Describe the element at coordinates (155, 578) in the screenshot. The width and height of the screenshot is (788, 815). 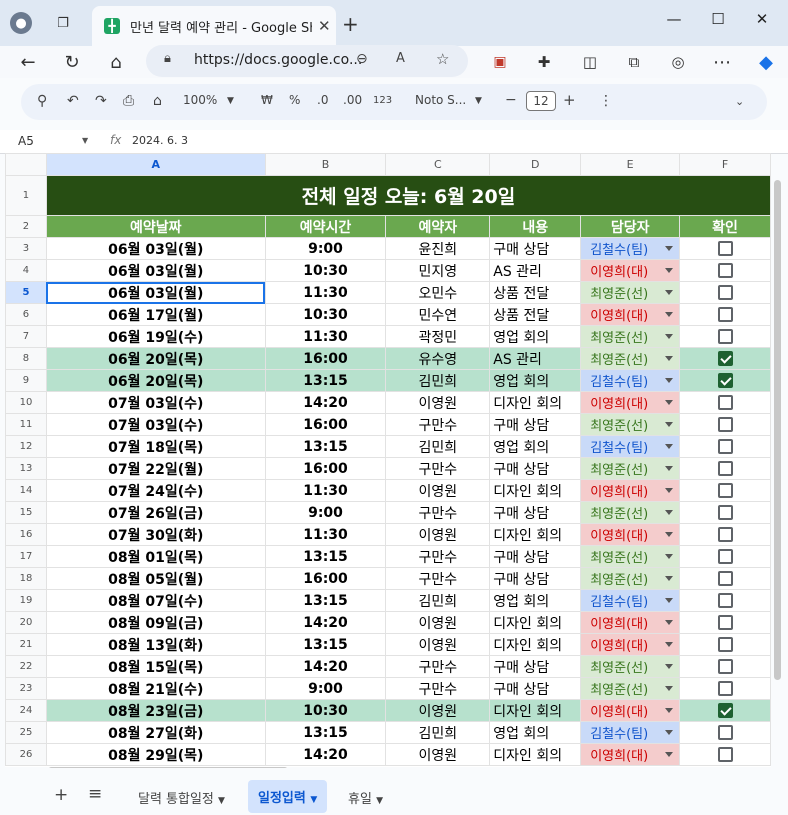
I see `date-cell: 08월 05일(월)` at that location.